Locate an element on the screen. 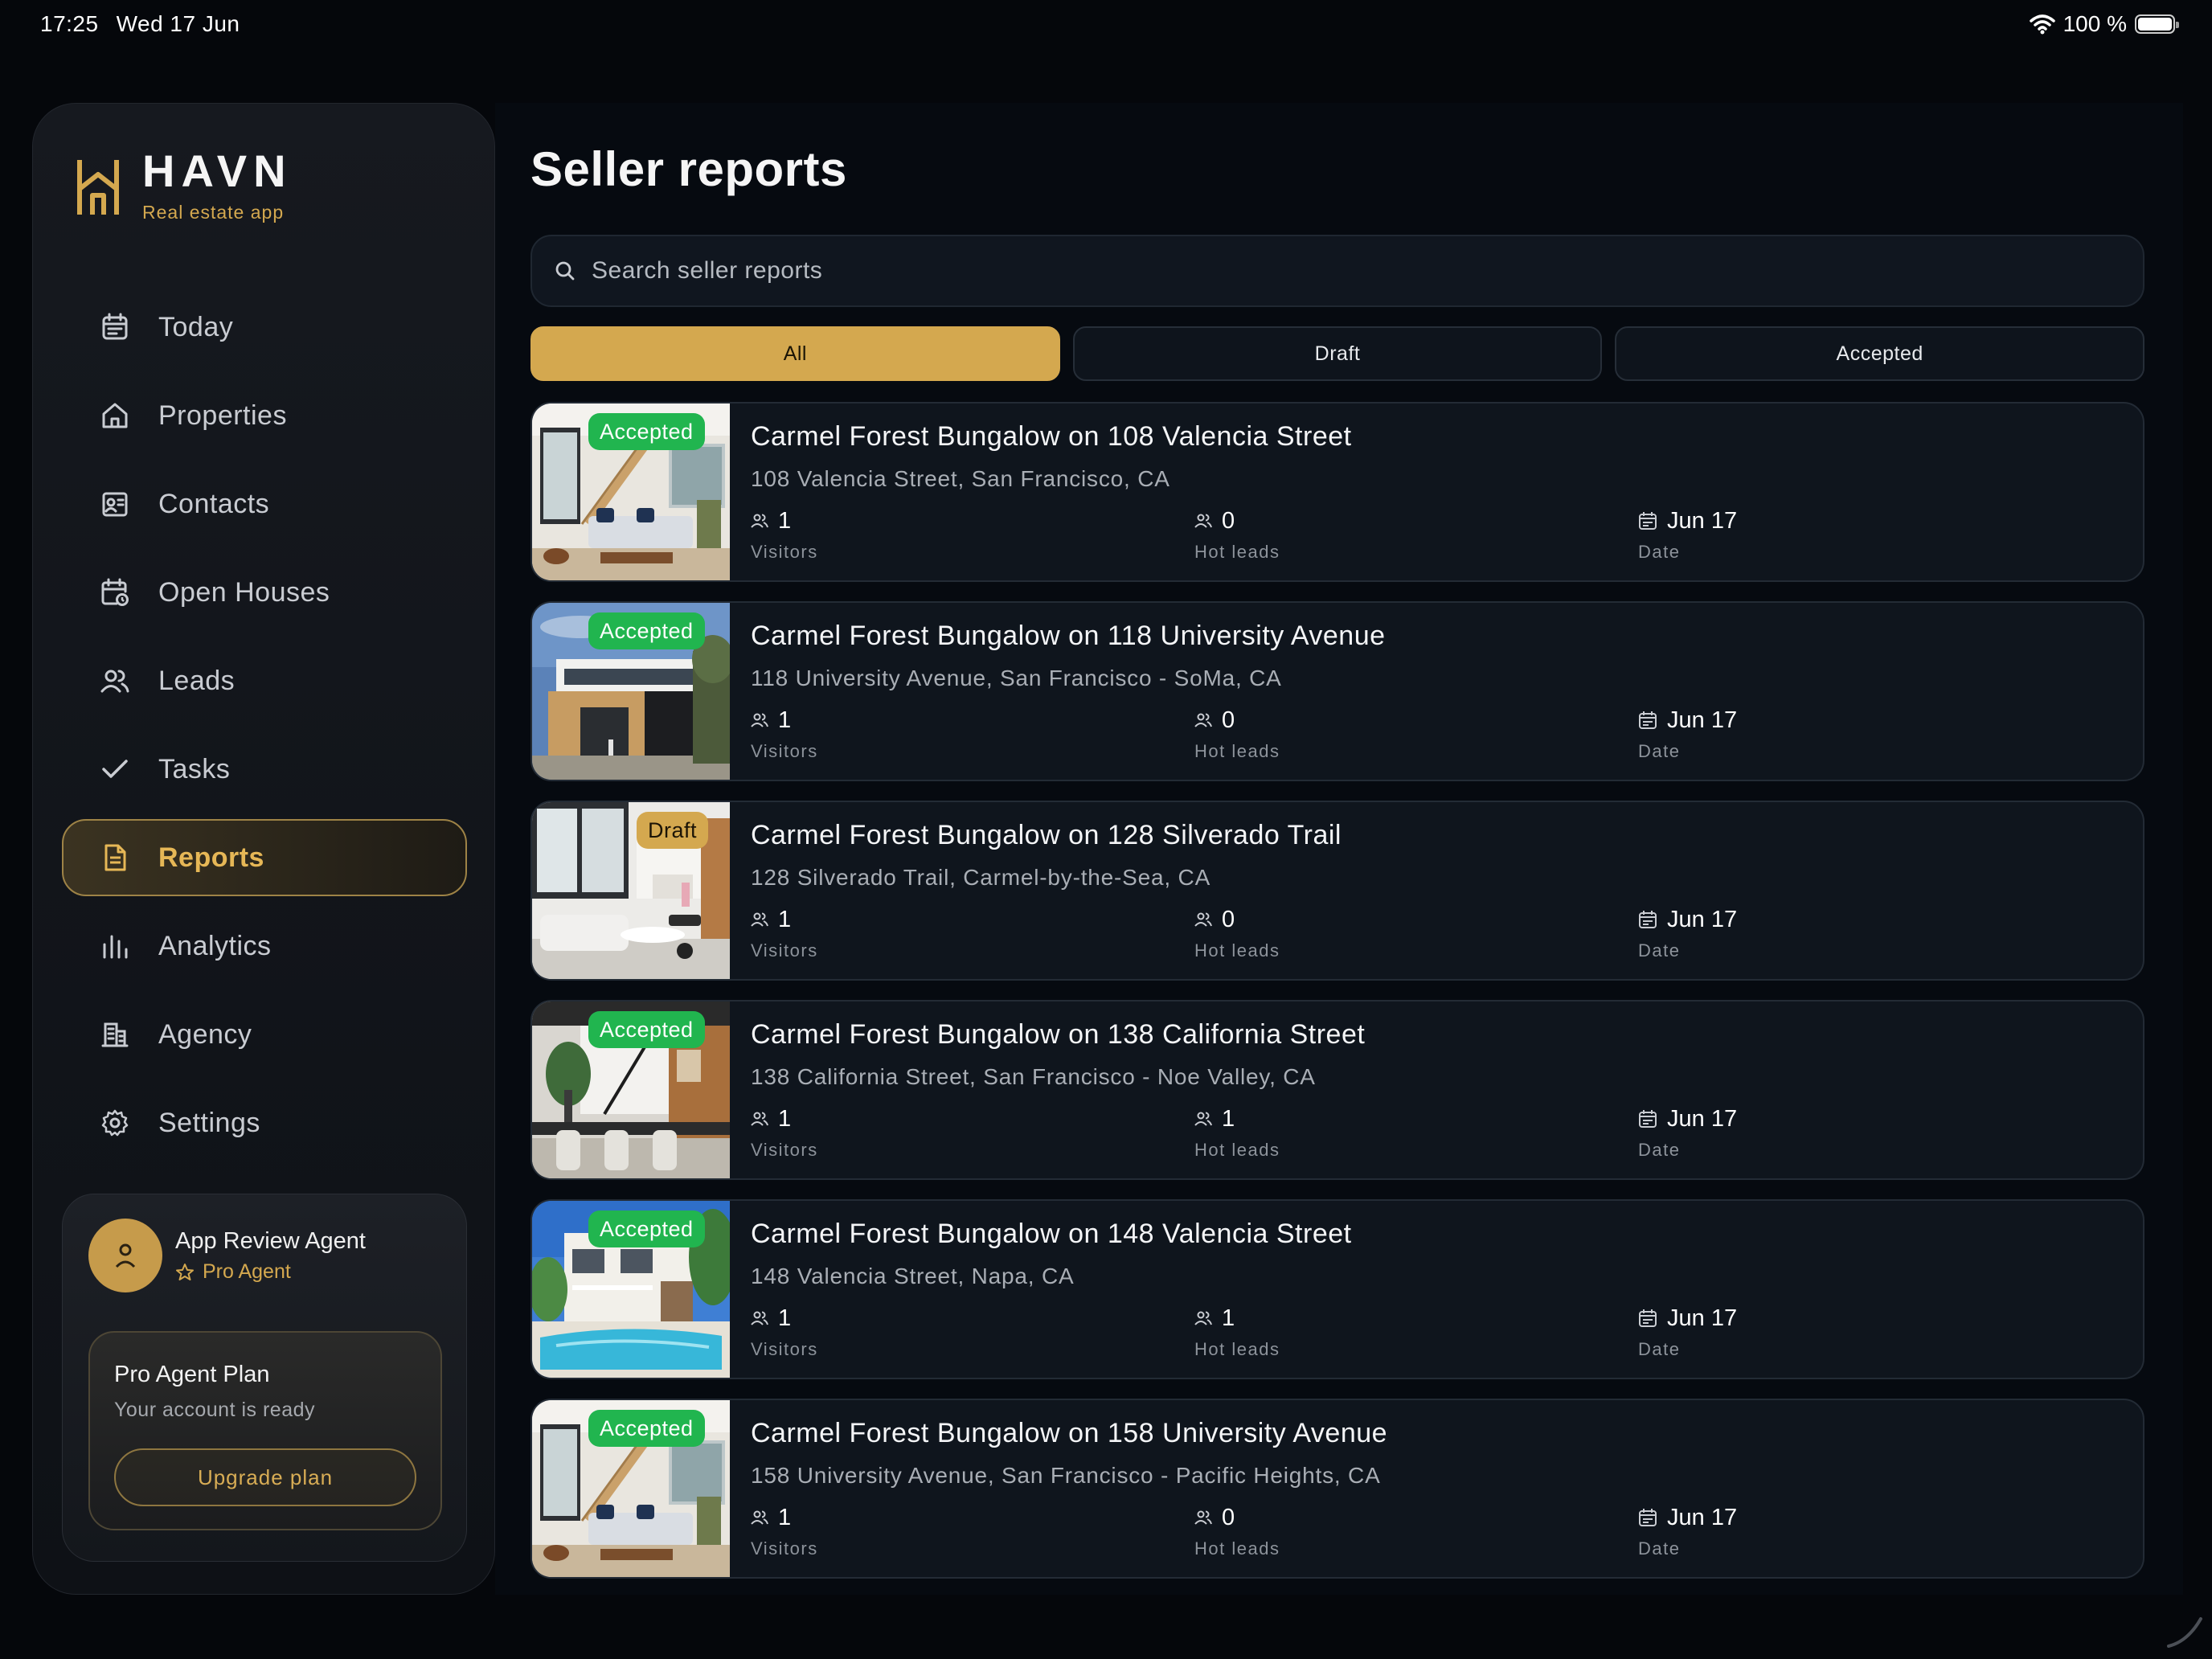  hot-leads-stat: 0 Hot leads is located at coordinates (1237, 734).